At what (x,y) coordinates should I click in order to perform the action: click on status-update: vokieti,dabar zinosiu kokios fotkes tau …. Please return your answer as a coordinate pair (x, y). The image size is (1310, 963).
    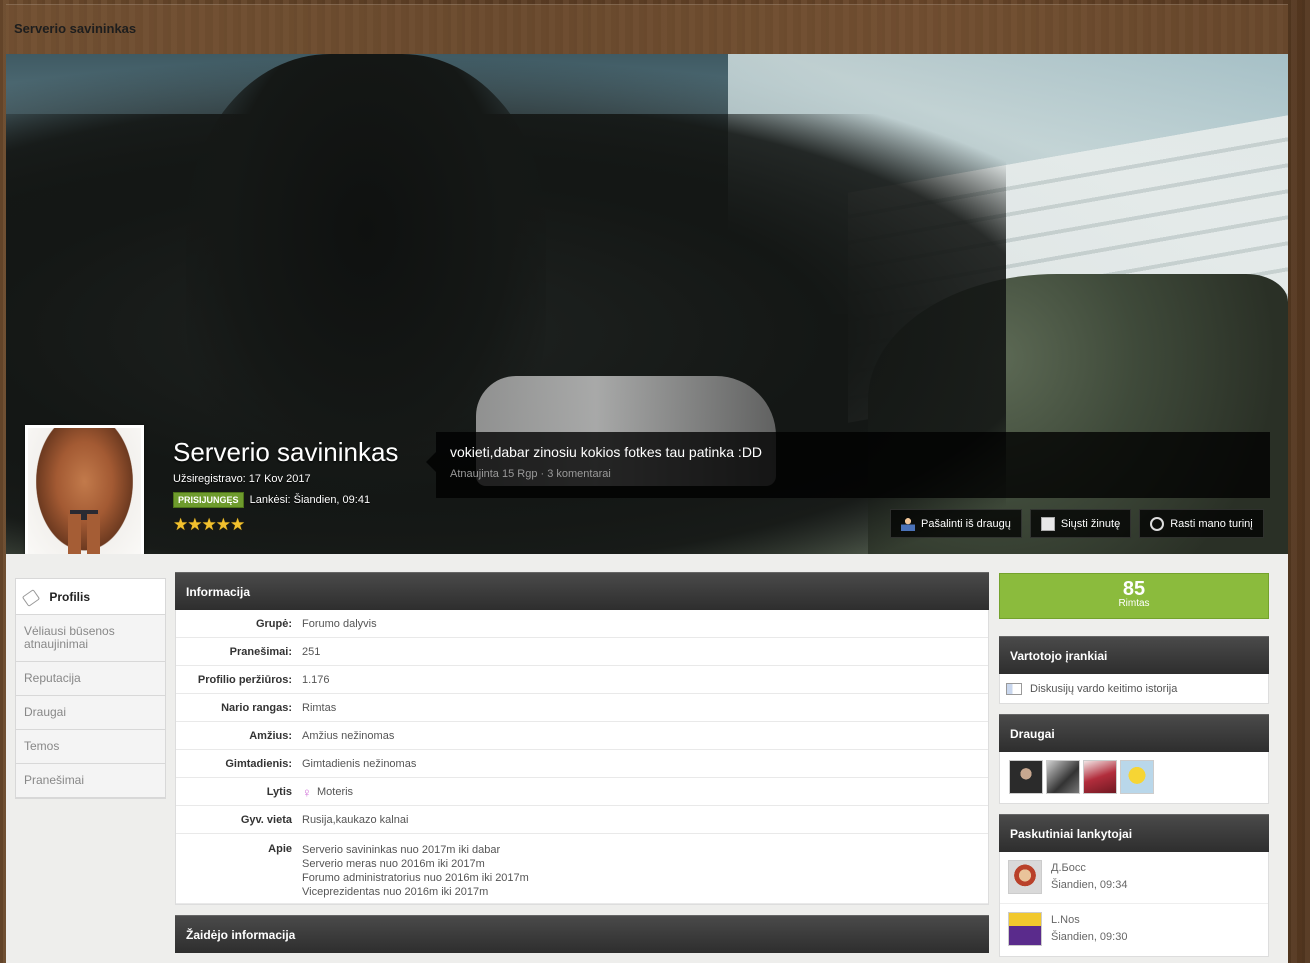
    Looking at the image, I should click on (848, 465).